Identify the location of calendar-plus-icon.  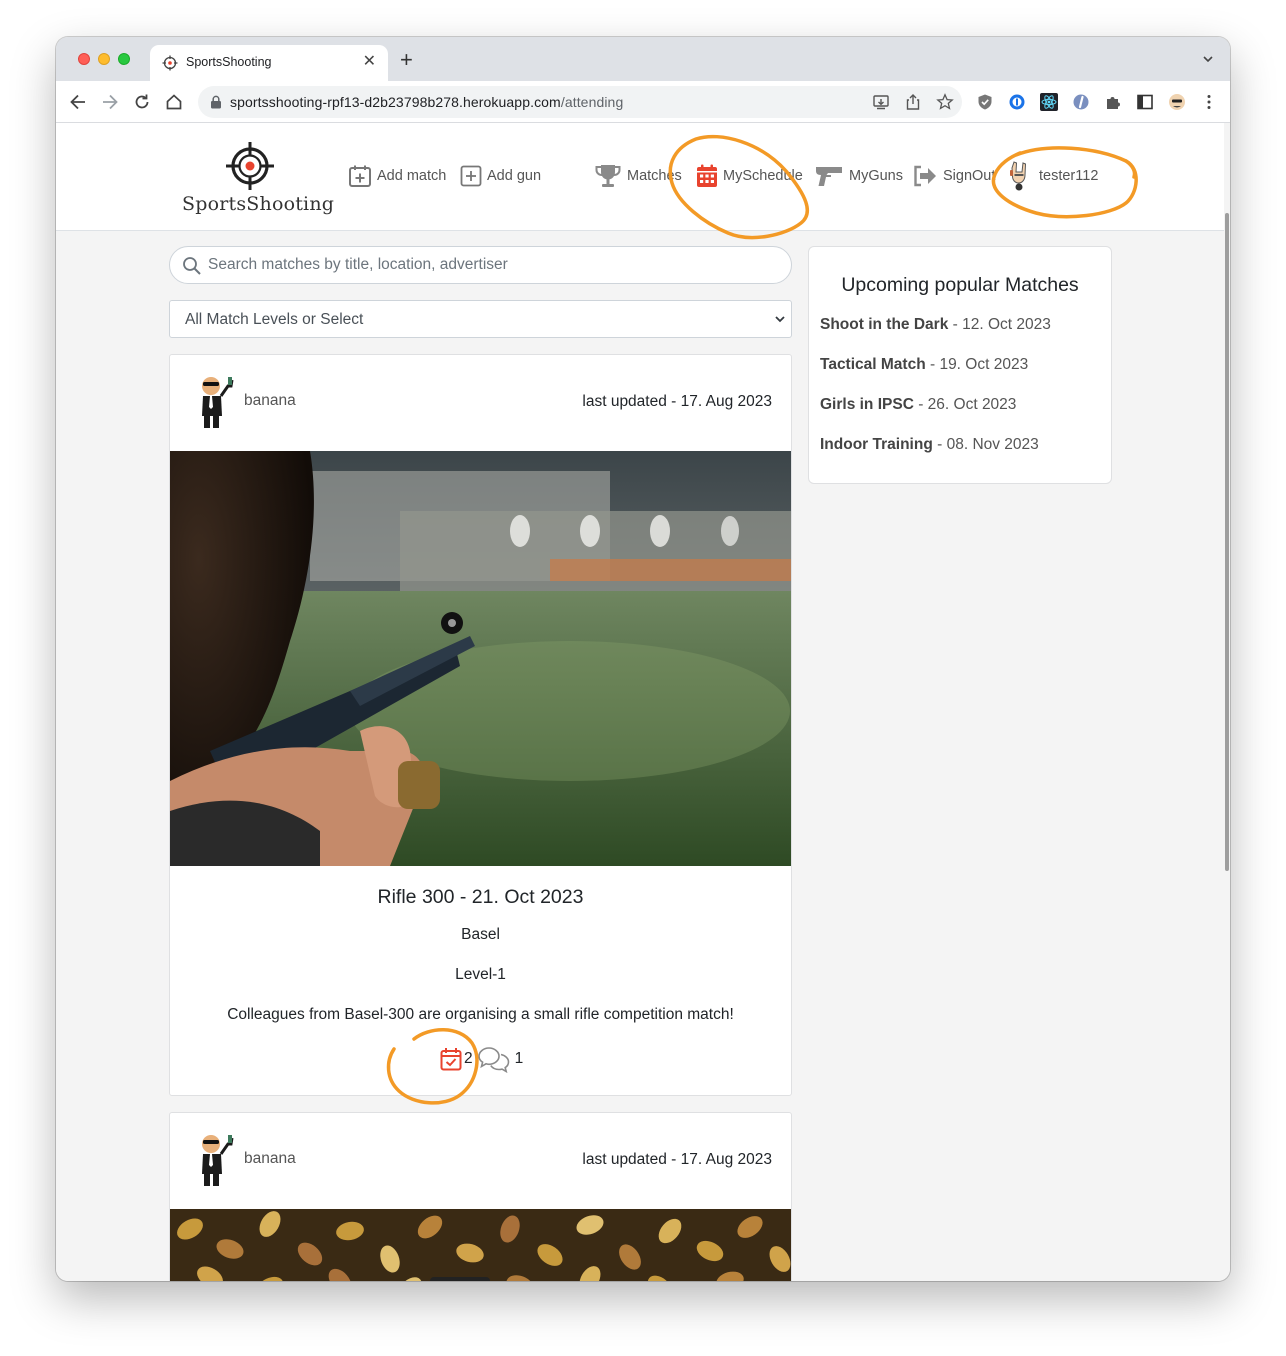
(360, 176).